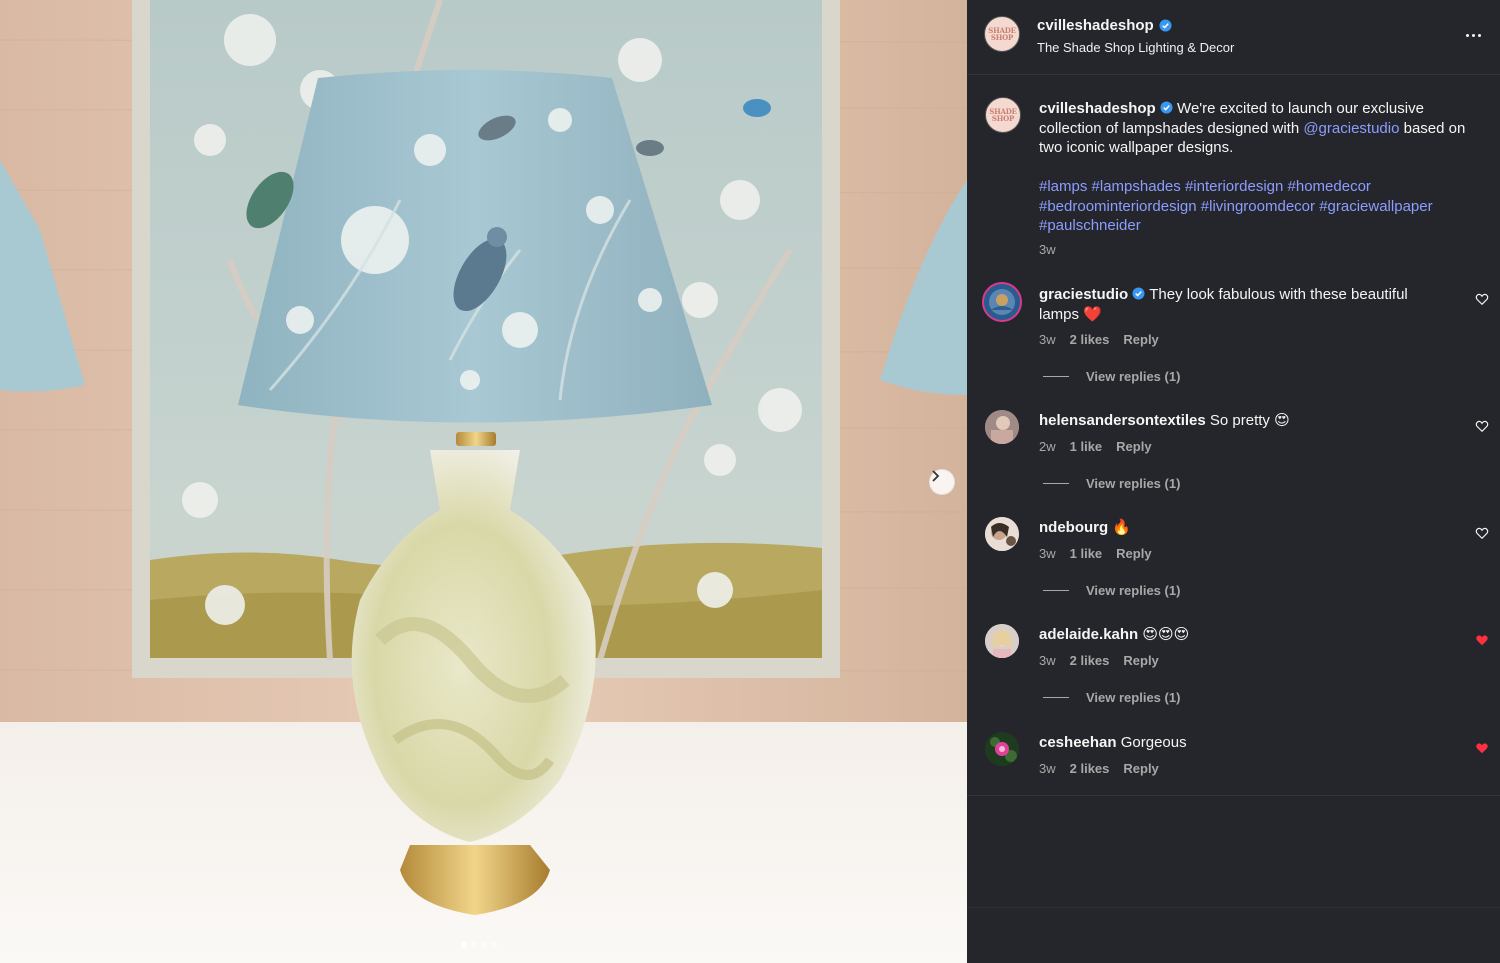 This screenshot has height=963, width=1500. What do you see at coordinates (1233, 795) in the screenshot?
I see `comments-divider` at bounding box center [1233, 795].